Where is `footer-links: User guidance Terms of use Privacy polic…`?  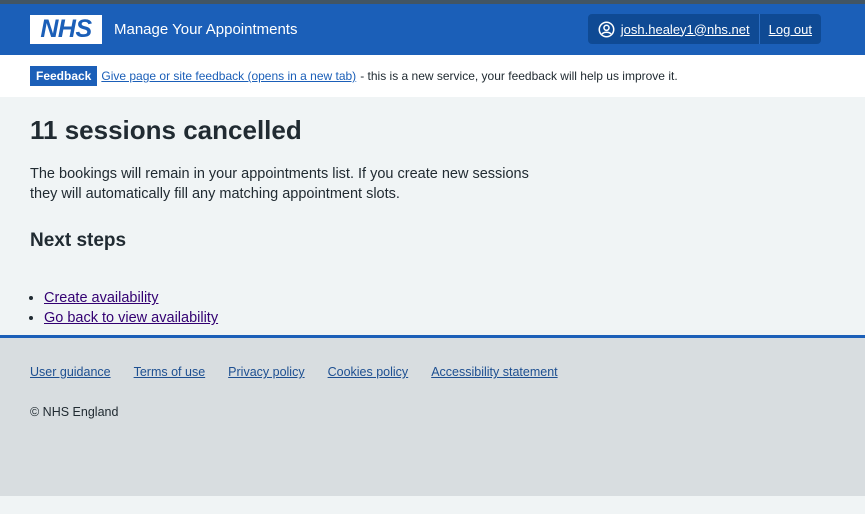
footer-links: User guidance Terms of use Privacy polic… is located at coordinates (432, 372).